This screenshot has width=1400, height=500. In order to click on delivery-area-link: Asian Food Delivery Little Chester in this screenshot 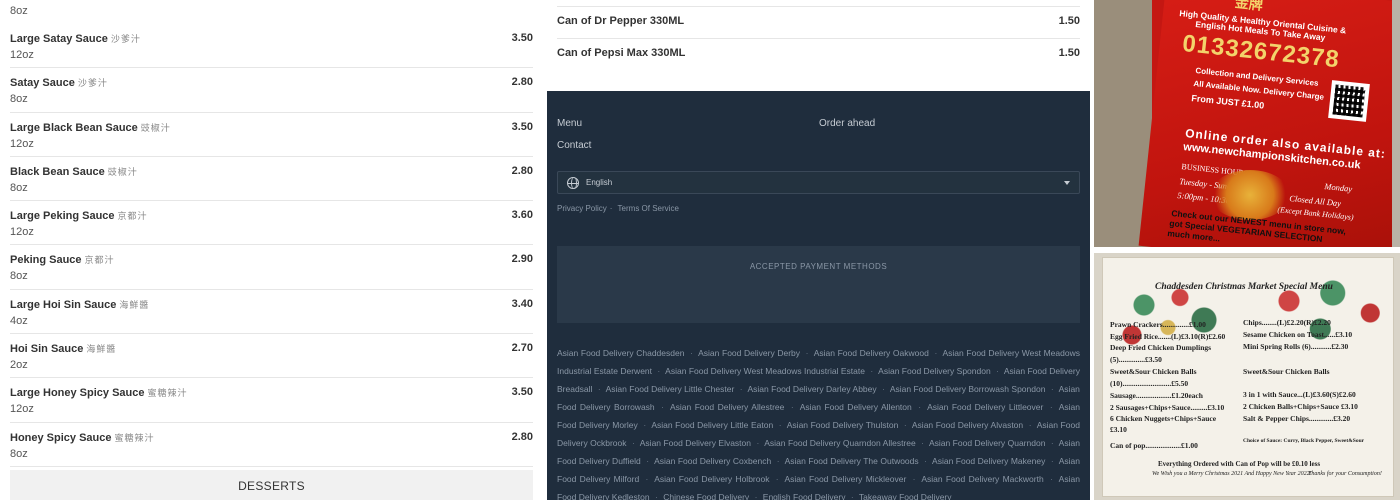, I will do `click(670, 389)`.